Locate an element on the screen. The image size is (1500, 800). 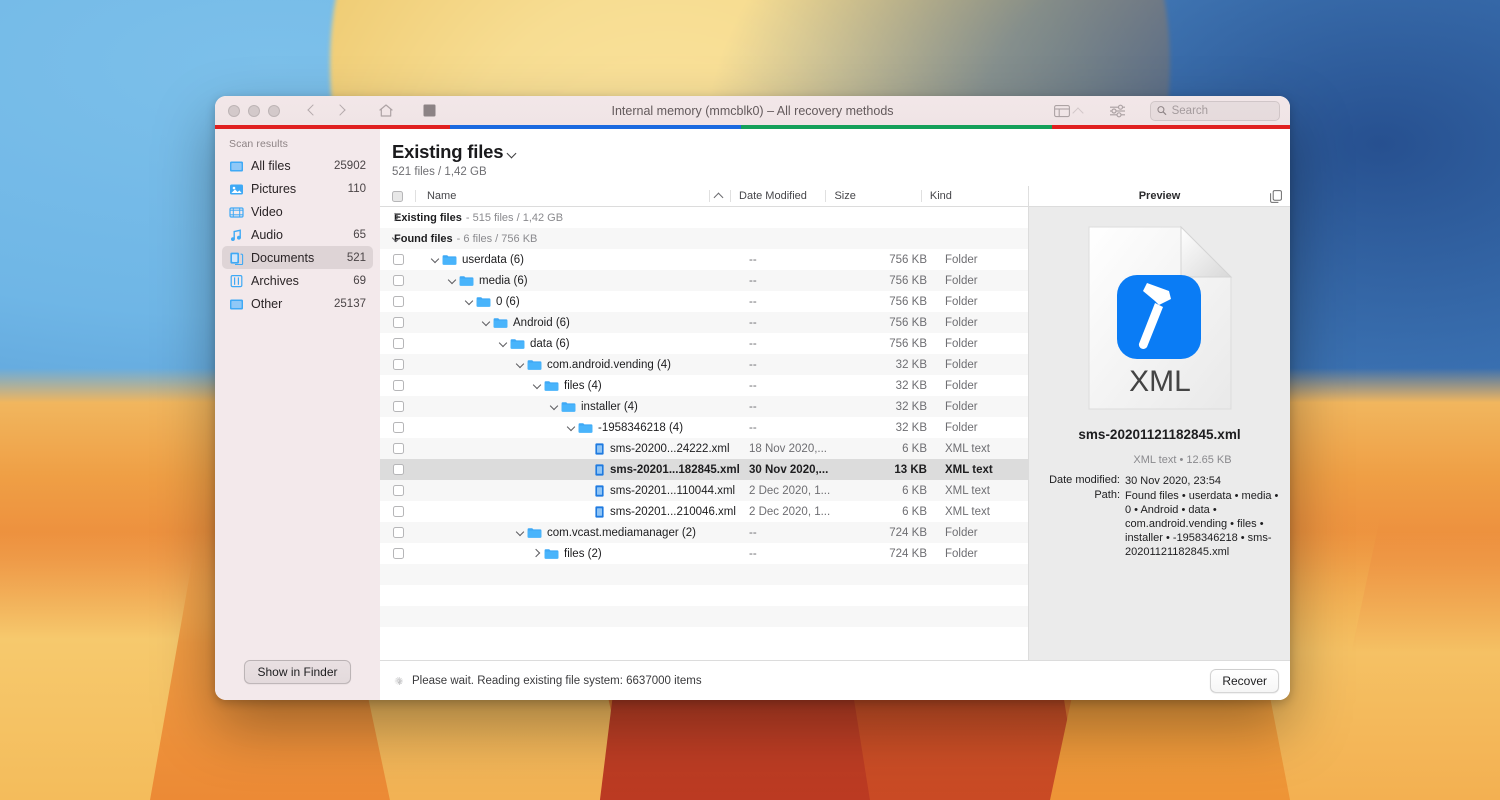
select-all-header is located at coordinates (397, 196).